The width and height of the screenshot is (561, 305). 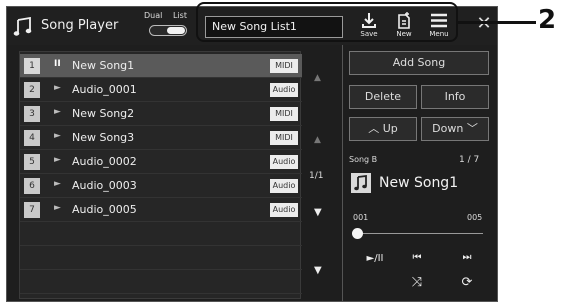 I want to click on song-row: 3 ► New Song2 MIDI, so click(x=161, y=114).